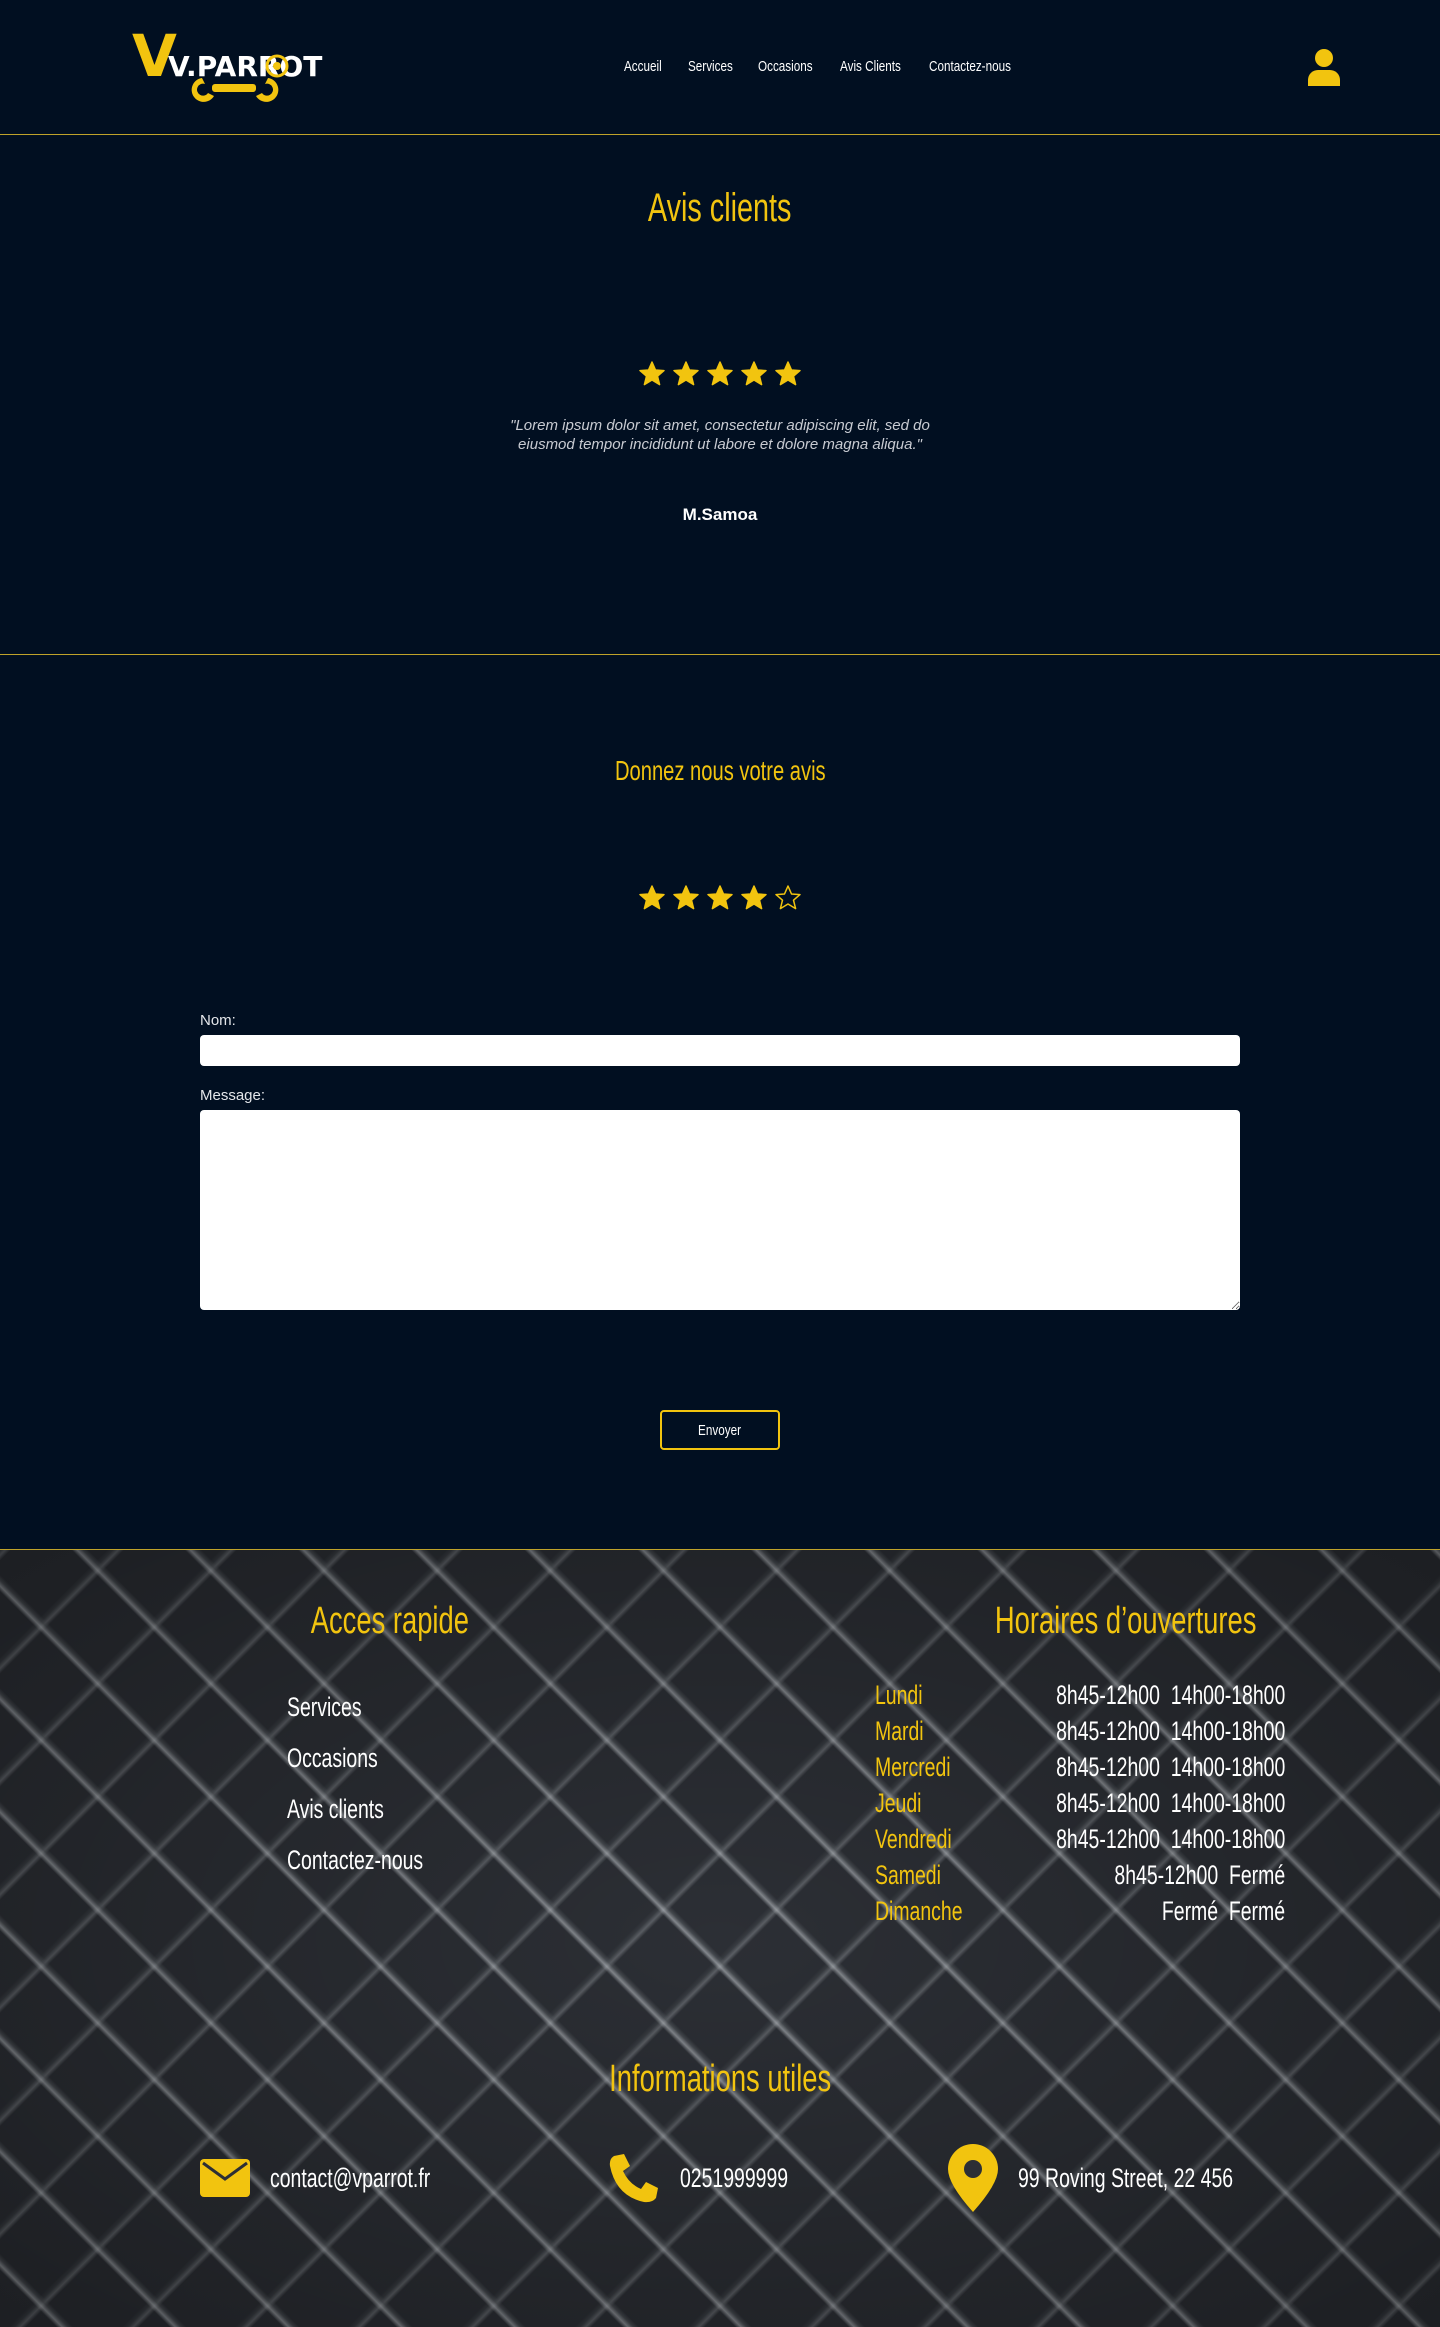 The height and width of the screenshot is (2327, 1440). Describe the element at coordinates (919, 1911) in the screenshot. I see `hours-day: Dimanche` at that location.